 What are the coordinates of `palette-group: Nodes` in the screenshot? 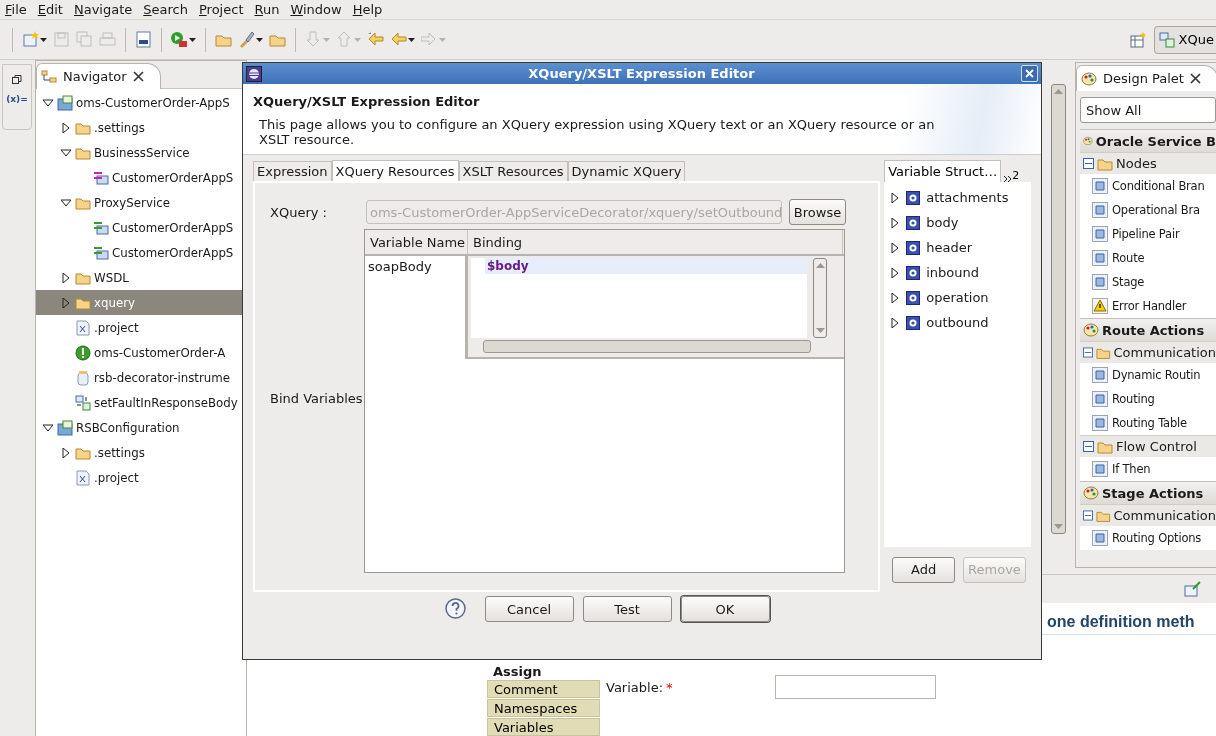 It's located at (1148, 163).